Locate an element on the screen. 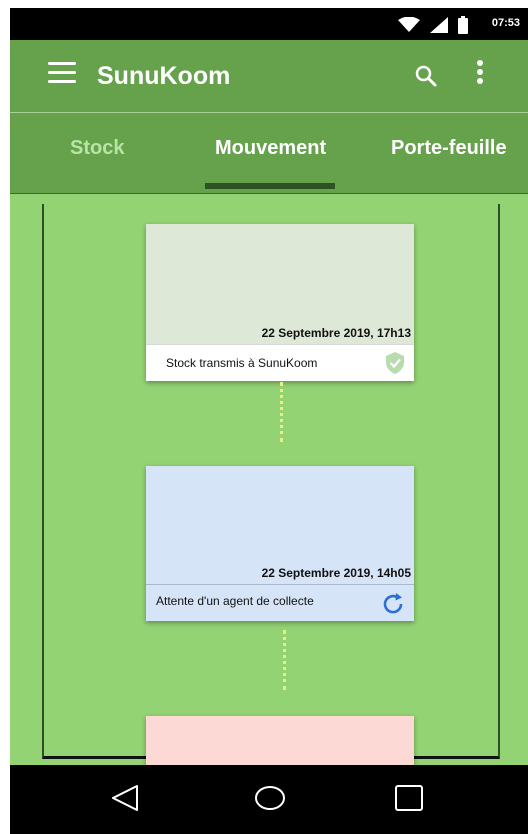 This screenshot has height=834, width=528. card-status: Stock transmis à SunuKoom is located at coordinates (242, 363).